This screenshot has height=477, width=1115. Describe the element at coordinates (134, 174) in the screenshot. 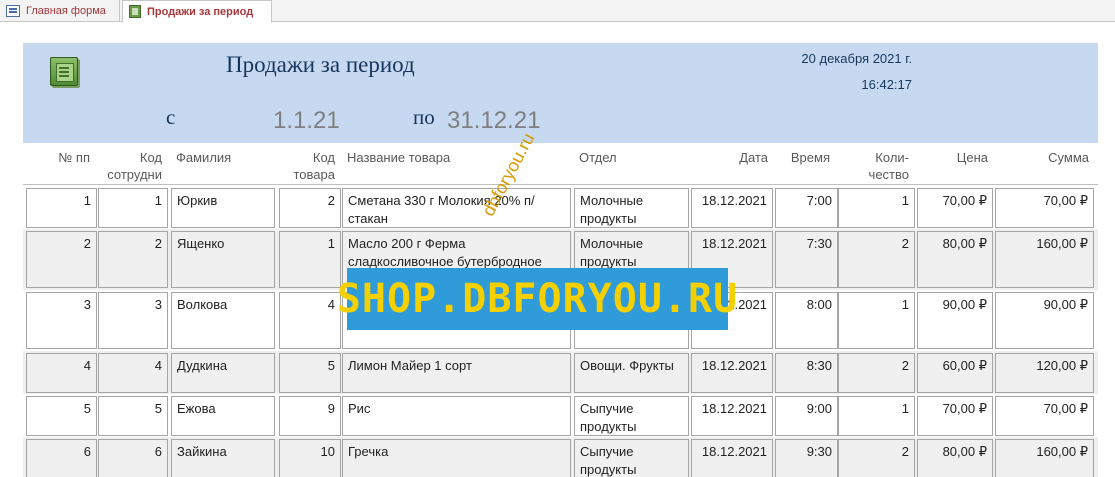

I see `col-header-employee-code-line2: сотрудни` at that location.